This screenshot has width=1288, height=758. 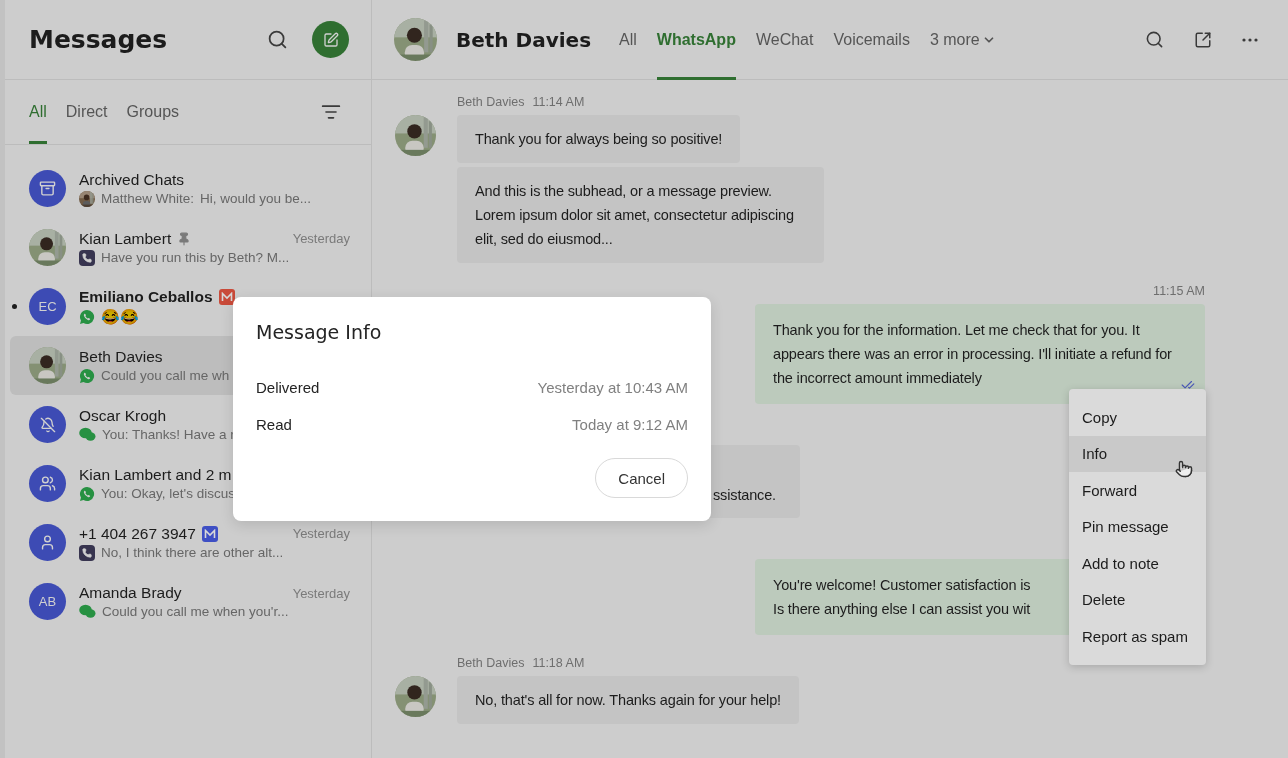 What do you see at coordinates (121, 356) in the screenshot?
I see `contact-name: Beth Davies` at bounding box center [121, 356].